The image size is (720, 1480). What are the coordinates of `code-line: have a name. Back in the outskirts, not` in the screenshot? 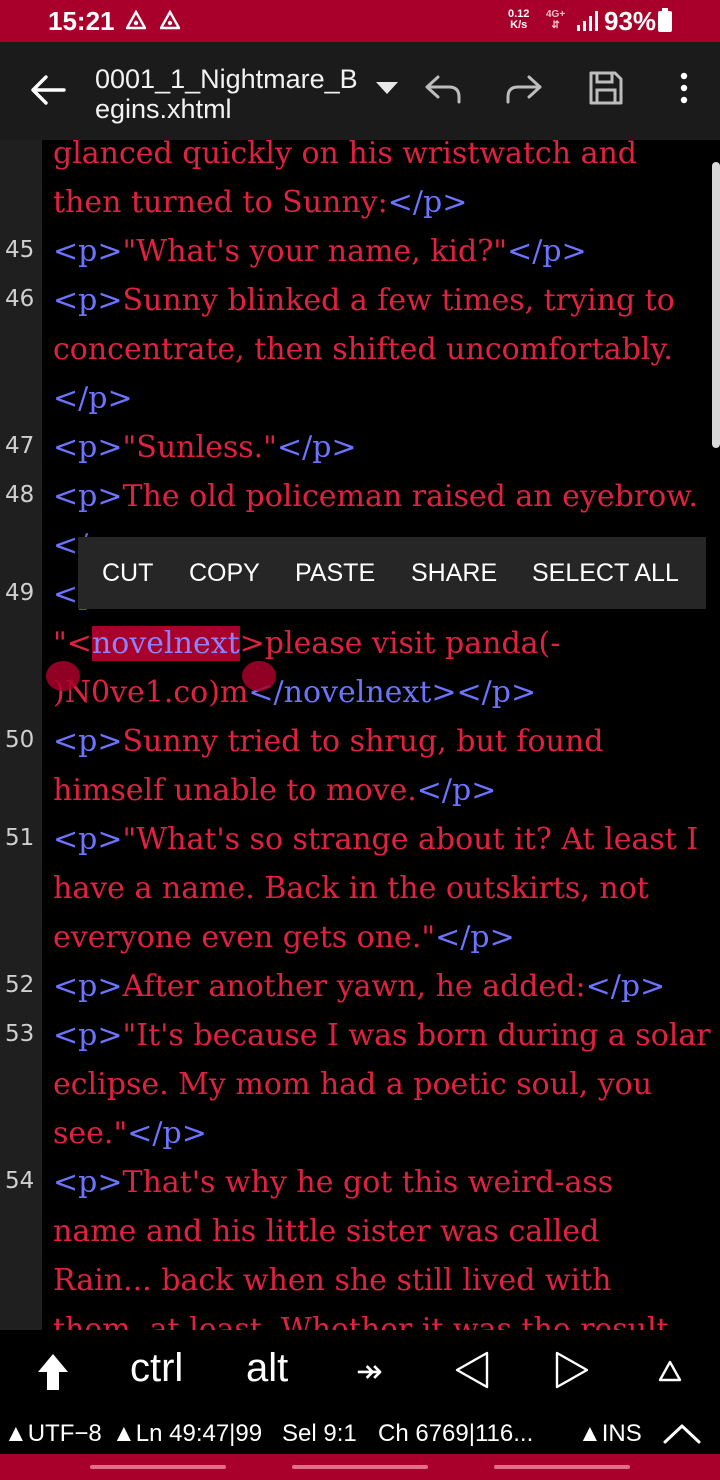 It's located at (386, 888).